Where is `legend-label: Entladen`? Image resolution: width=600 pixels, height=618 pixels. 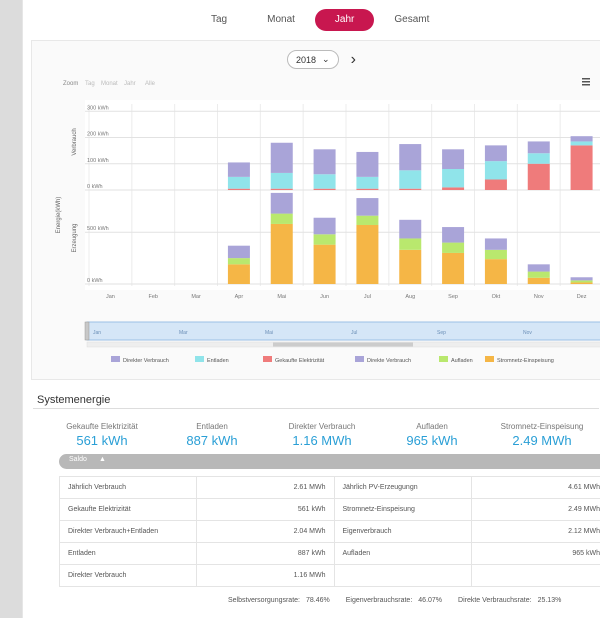
legend-label: Entladen is located at coordinates (218, 361).